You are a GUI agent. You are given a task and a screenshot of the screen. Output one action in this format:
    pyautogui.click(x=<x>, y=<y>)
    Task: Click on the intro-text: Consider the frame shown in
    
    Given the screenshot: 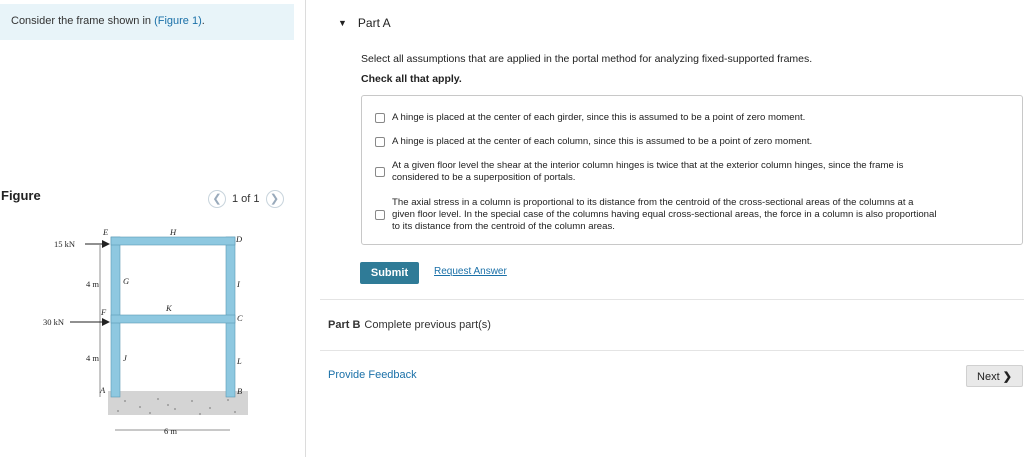 What is the action you would take?
    pyautogui.click(x=83, y=21)
    